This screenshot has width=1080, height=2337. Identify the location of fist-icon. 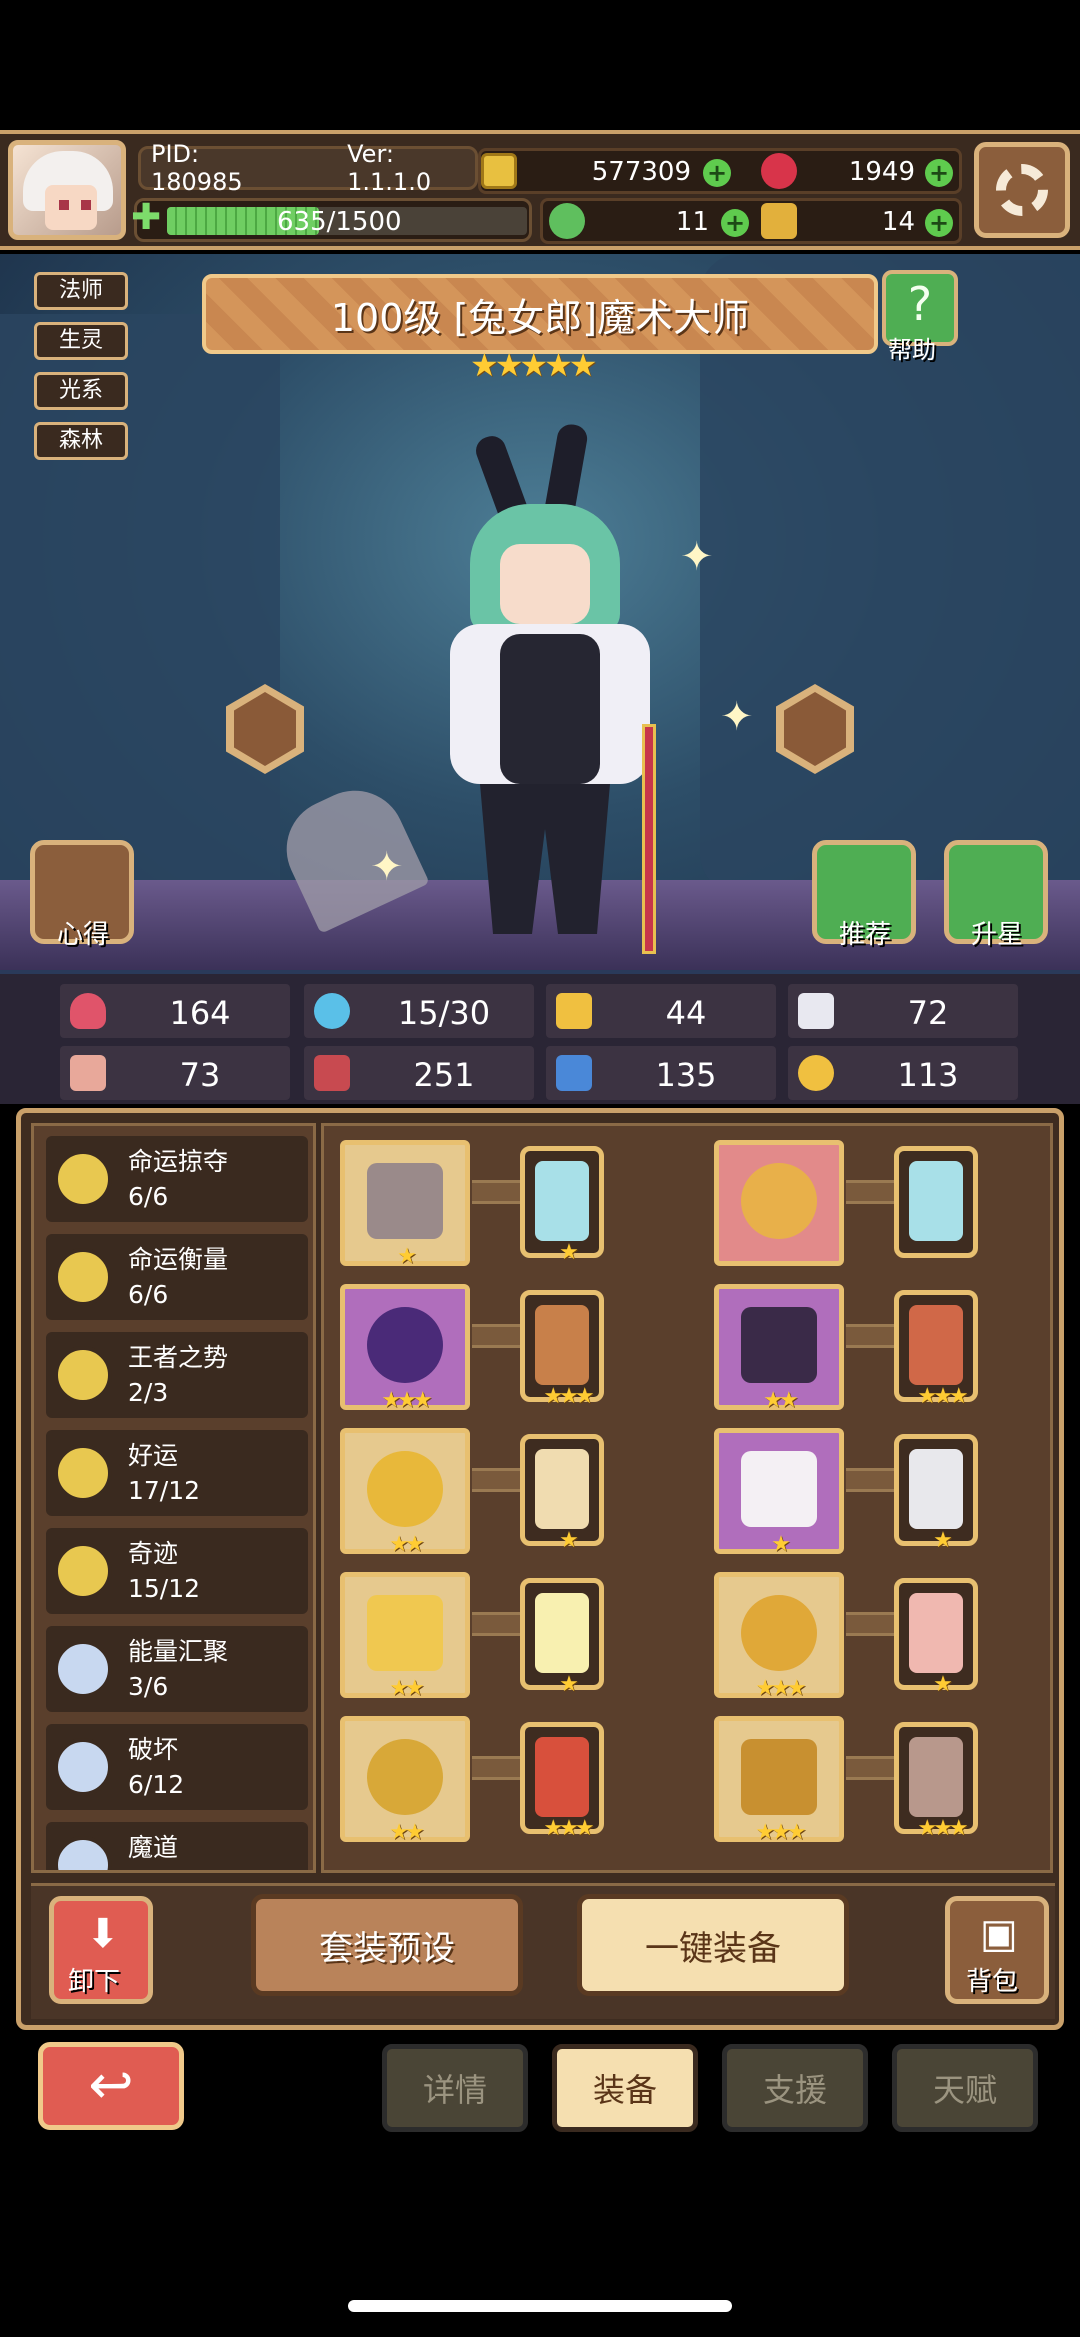
(88, 1073).